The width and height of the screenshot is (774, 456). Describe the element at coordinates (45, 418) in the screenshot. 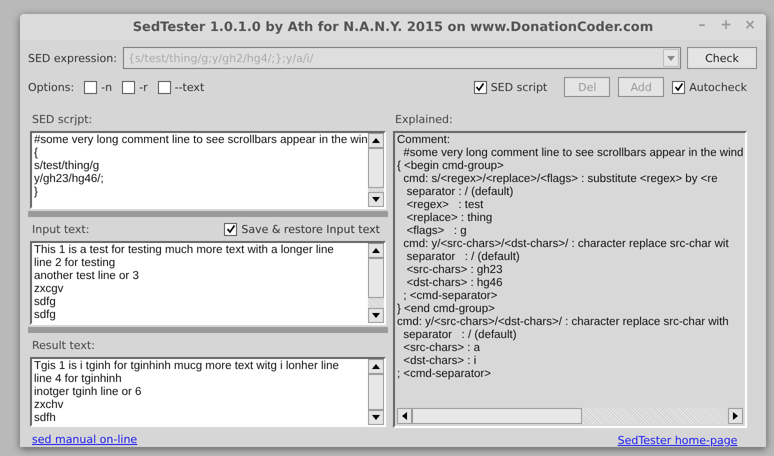

I see `text-line: sdfh` at that location.